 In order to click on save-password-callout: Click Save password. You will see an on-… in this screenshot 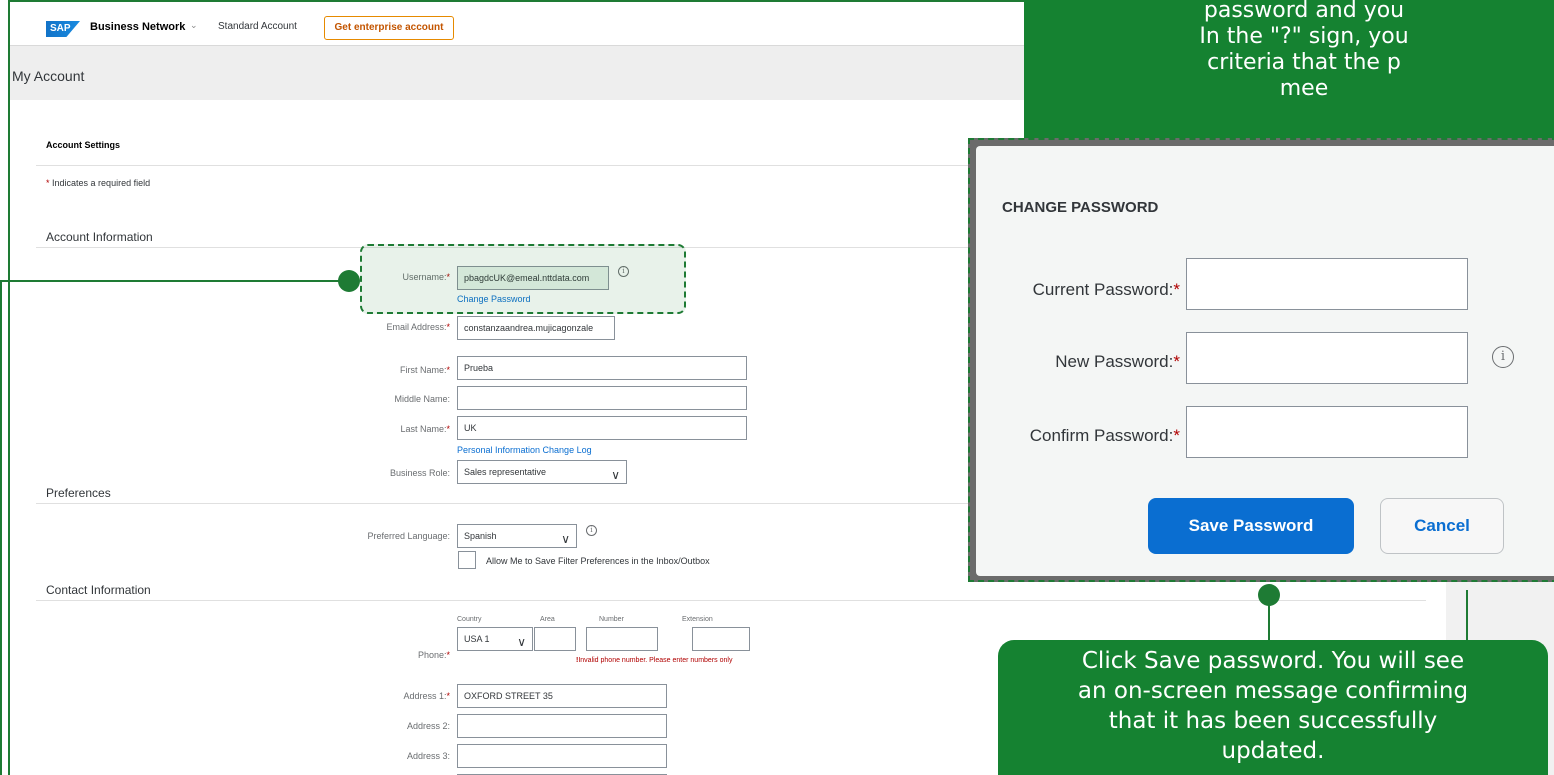, I will do `click(1273, 707)`.